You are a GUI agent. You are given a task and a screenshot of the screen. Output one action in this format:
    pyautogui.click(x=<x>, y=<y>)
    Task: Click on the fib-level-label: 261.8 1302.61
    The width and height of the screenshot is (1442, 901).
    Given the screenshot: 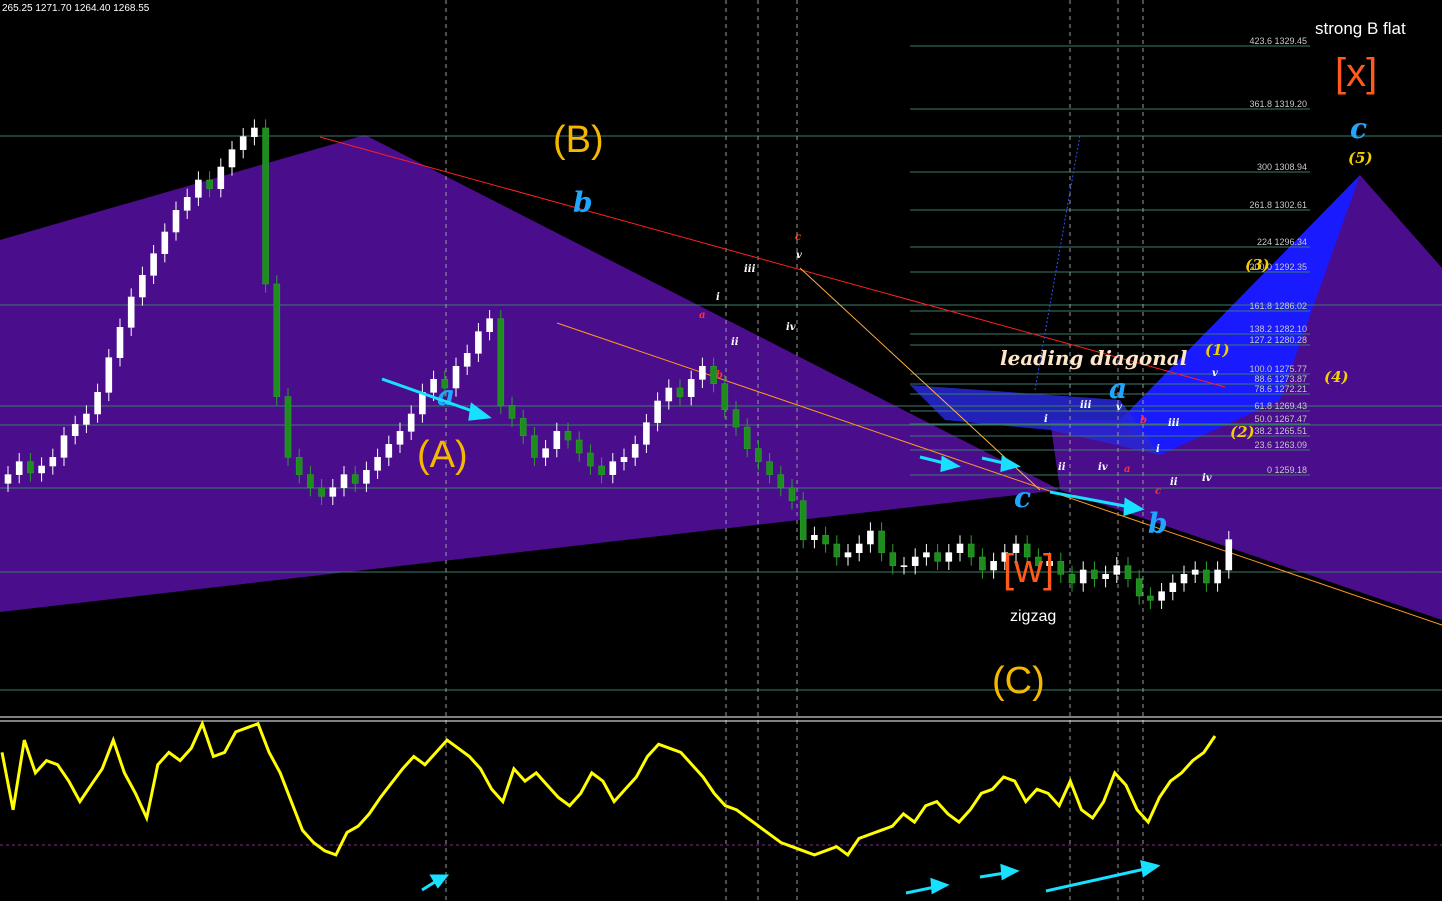 What is the action you would take?
    pyautogui.click(x=1278, y=205)
    